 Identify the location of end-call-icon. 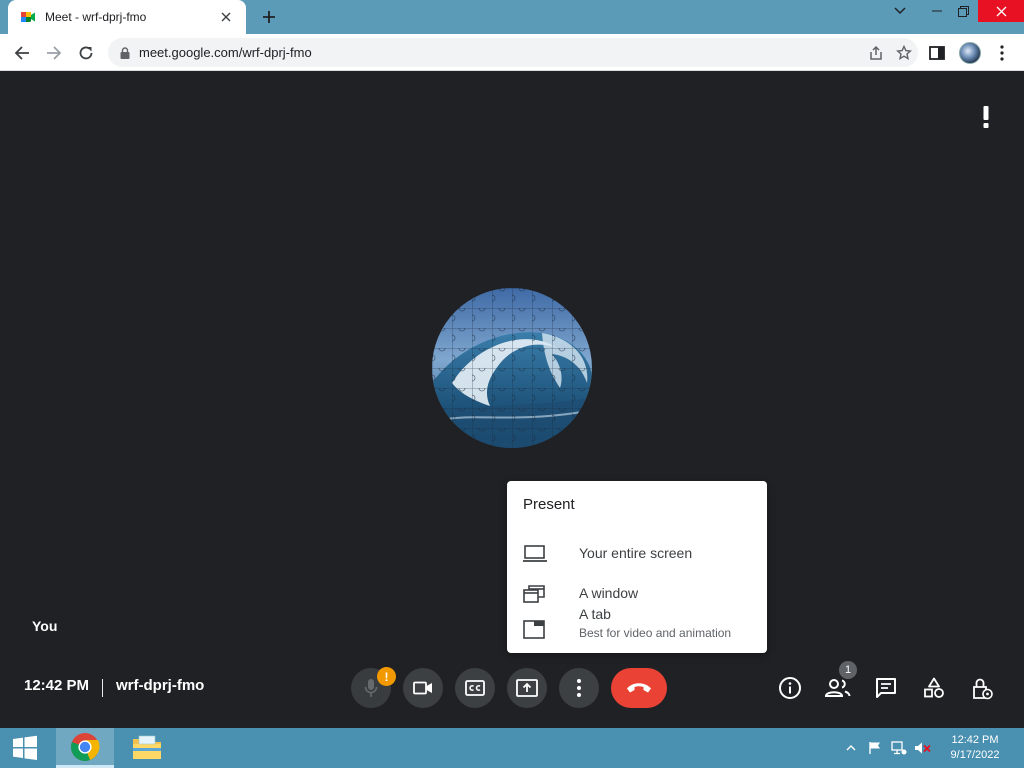
(639, 688).